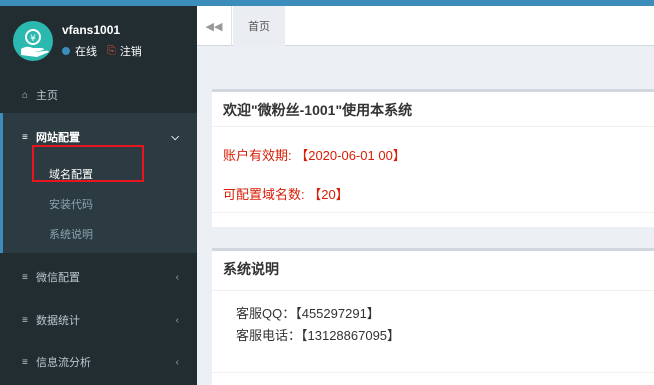 Image resolution: width=654 pixels, height=385 pixels. What do you see at coordinates (425, 26) in the screenshot?
I see `tab-strip: ◀◀ 首页` at bounding box center [425, 26].